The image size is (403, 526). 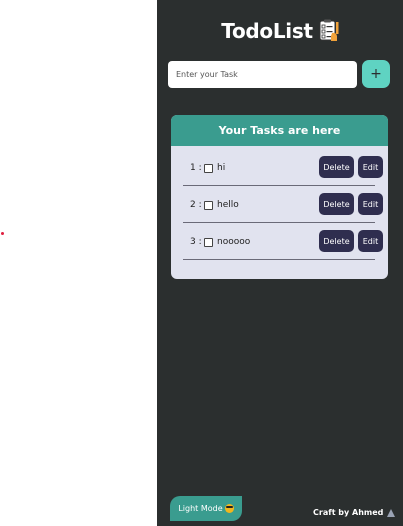 What do you see at coordinates (283, 168) in the screenshot?
I see `task-row: 1 : hi Delete Edit` at bounding box center [283, 168].